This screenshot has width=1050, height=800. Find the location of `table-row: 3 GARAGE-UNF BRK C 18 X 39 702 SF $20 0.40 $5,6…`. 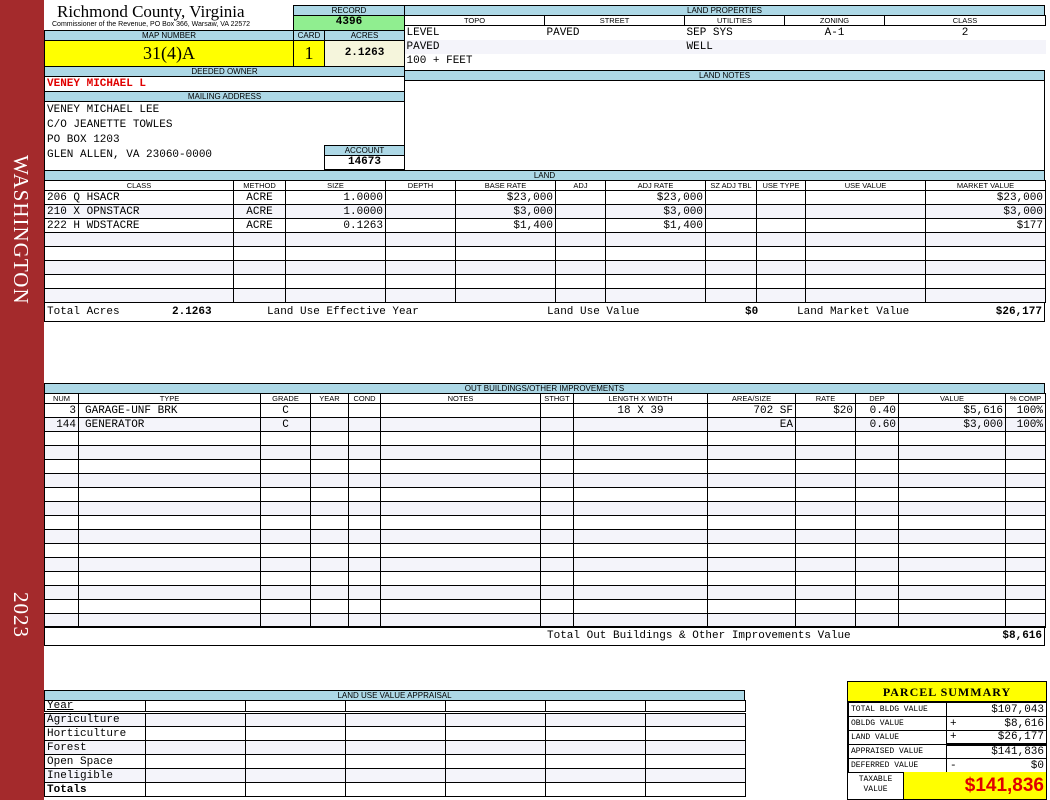

table-row: 3 GARAGE-UNF BRK C 18 X 39 702 SF $20 0.40 $5,6… is located at coordinates (545, 410).